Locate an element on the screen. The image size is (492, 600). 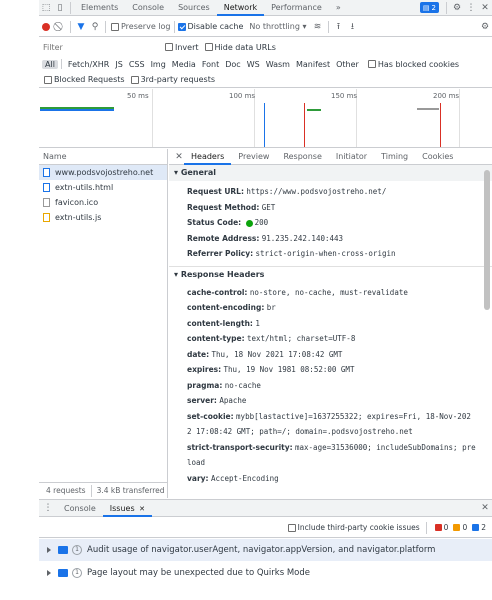
hide-data-urls-checkbox: Hide data URLs is located at coordinates (240, 47).